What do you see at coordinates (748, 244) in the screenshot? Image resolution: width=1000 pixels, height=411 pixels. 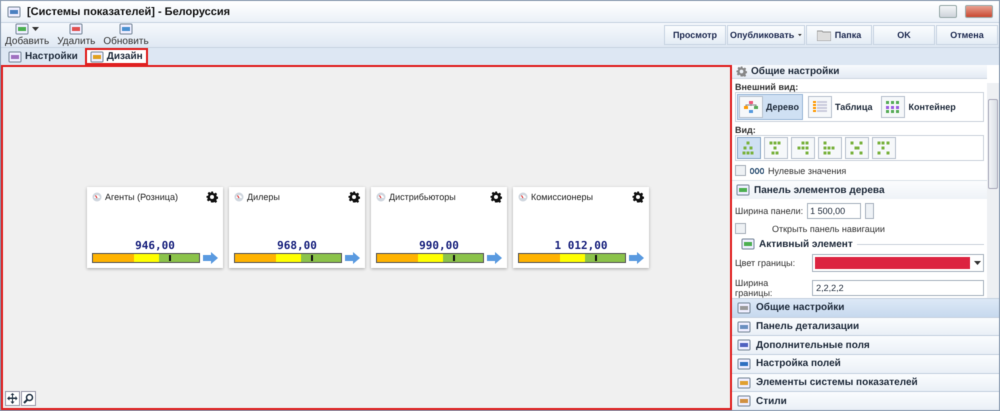 I see `element-icon` at bounding box center [748, 244].